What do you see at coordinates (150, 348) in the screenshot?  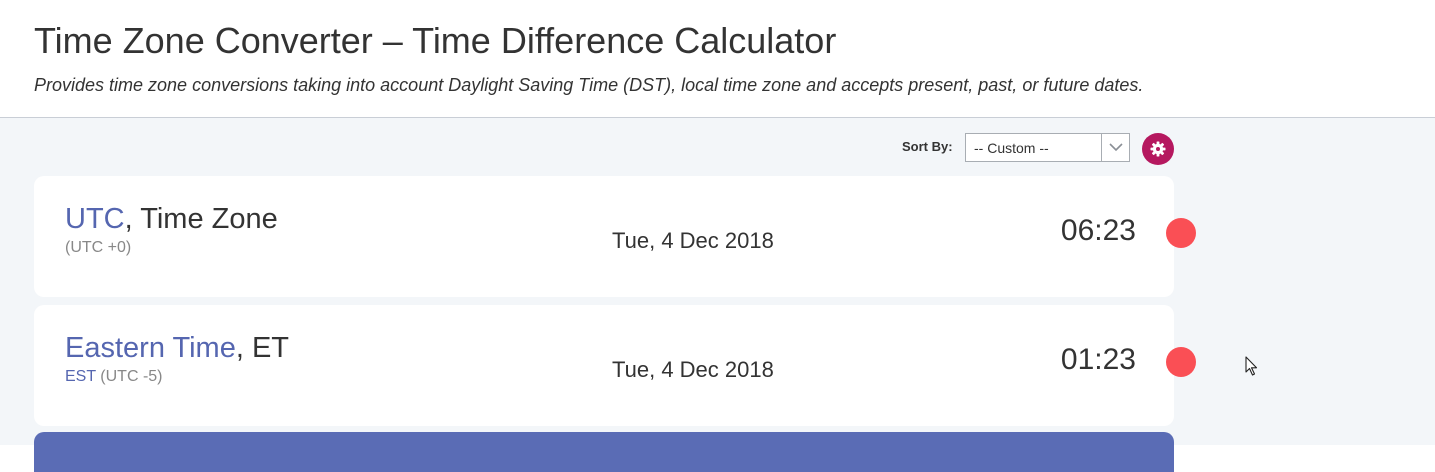 I see `zone-link: Eastern Time` at bounding box center [150, 348].